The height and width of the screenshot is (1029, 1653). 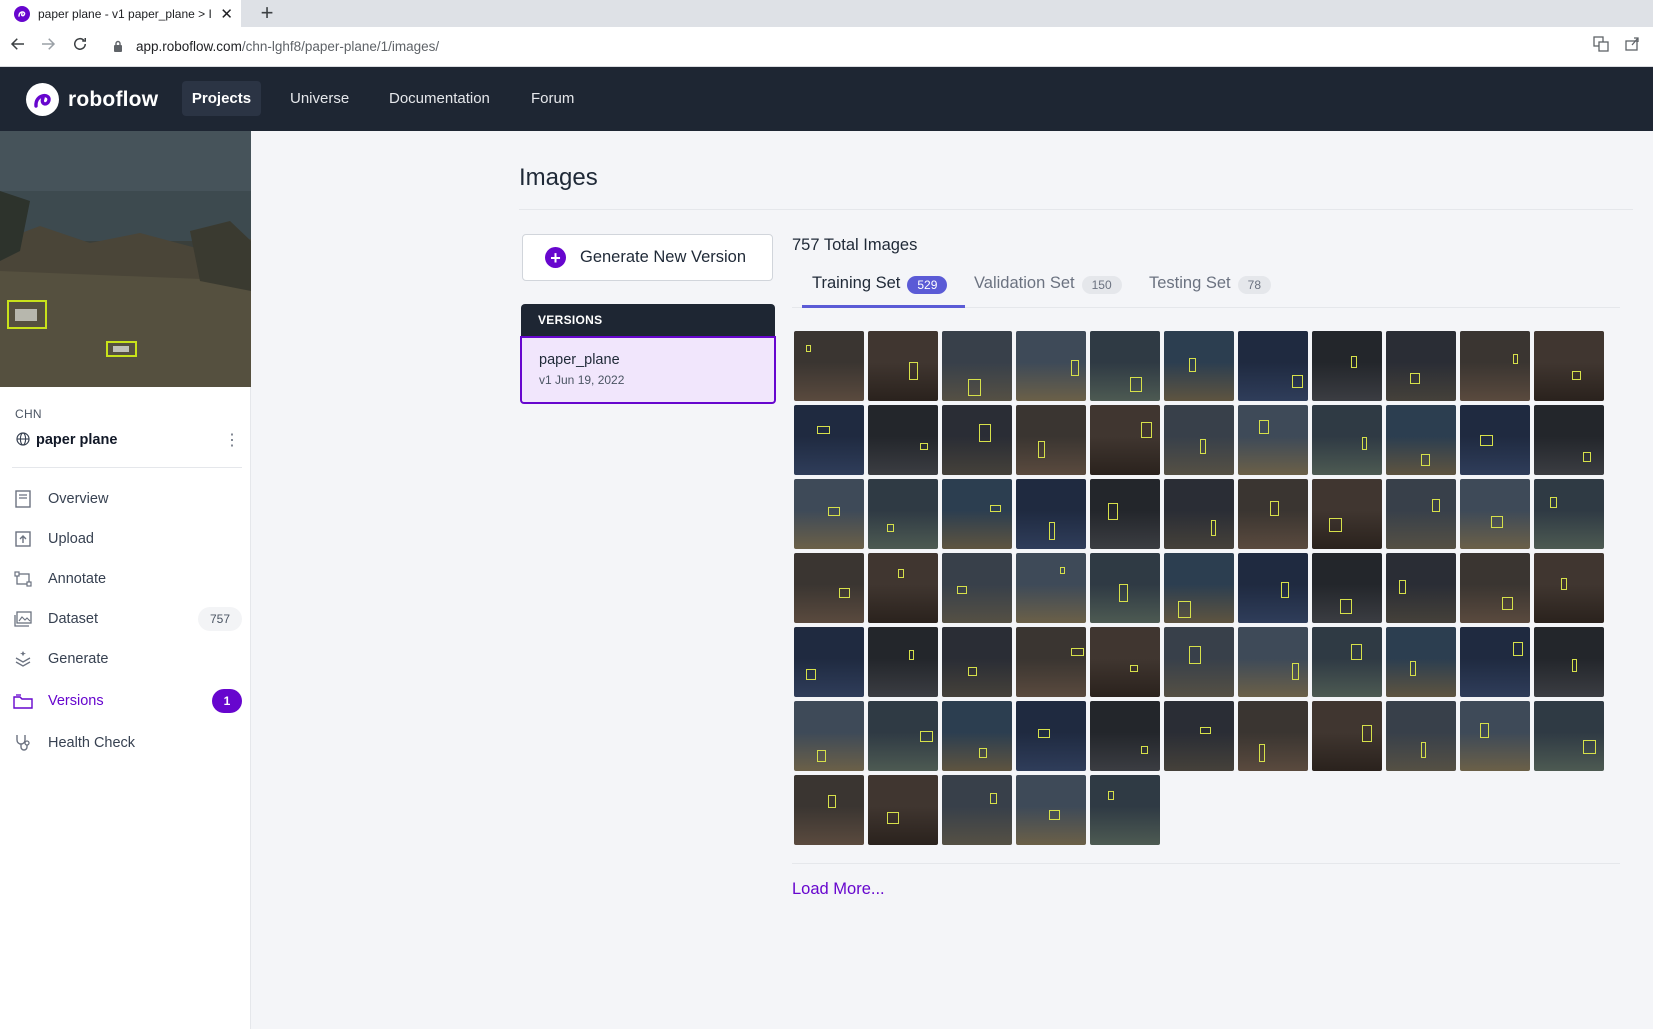 I want to click on back-icon, so click(x=18, y=47).